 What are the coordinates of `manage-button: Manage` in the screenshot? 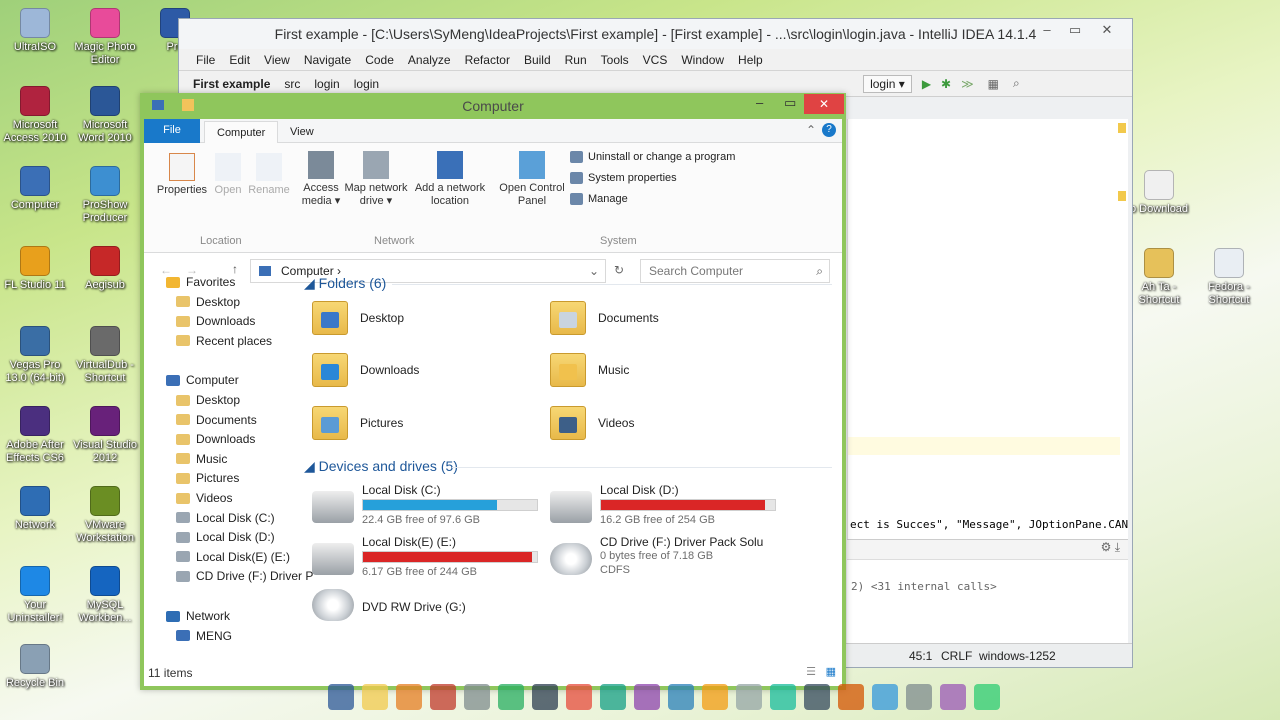 It's located at (599, 199).